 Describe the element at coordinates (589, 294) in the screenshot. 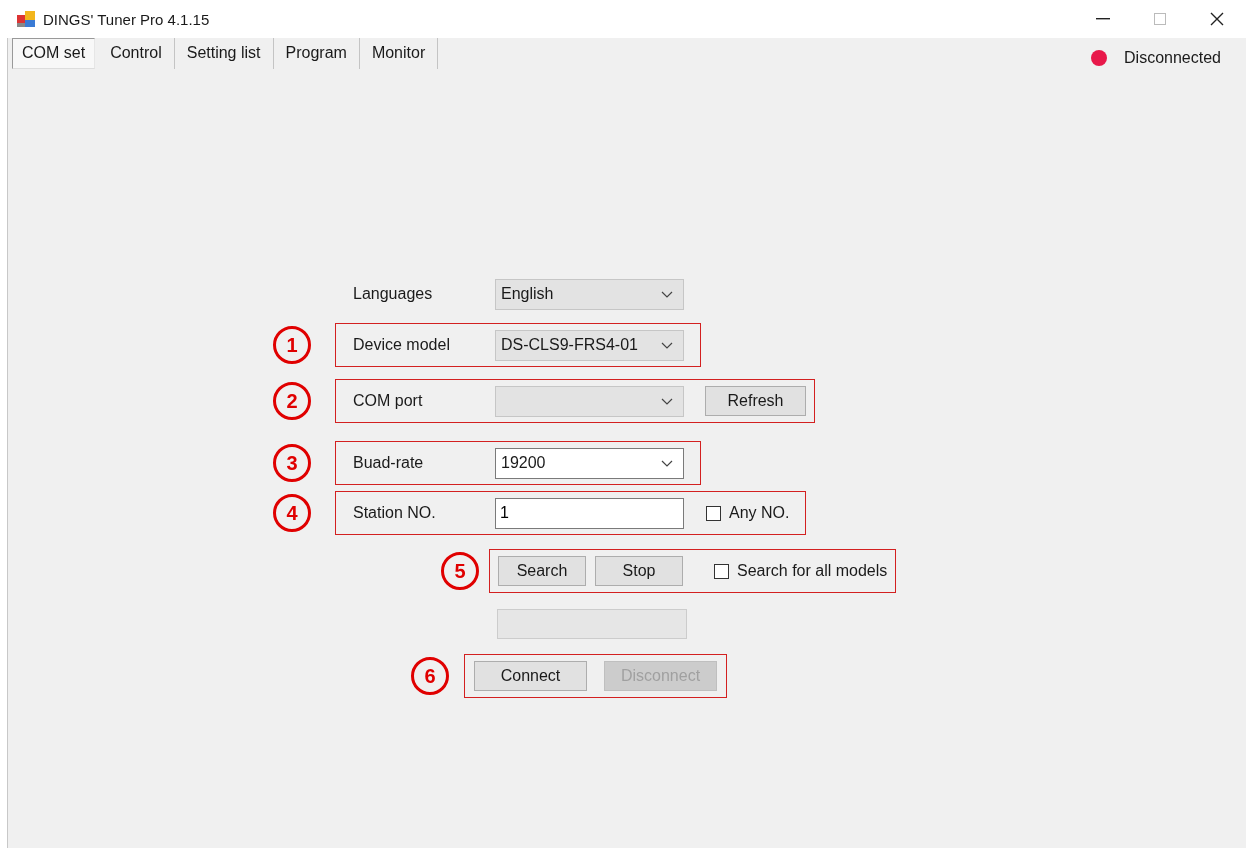

I see `dropdown: English` at that location.